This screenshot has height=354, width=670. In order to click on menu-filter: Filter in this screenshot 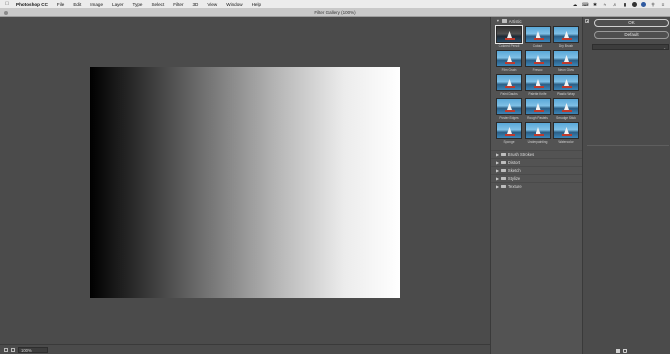, I will do `click(178, 4)`.